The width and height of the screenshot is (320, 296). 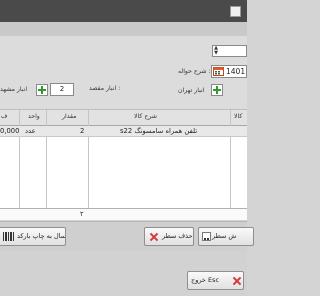 I want to click on row-unit: عدد, so click(x=30, y=131).